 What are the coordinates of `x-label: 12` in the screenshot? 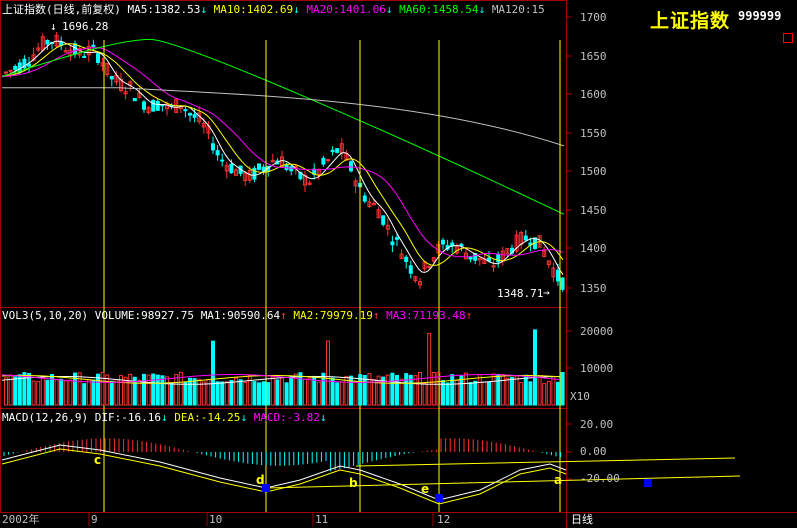 It's located at (444, 519).